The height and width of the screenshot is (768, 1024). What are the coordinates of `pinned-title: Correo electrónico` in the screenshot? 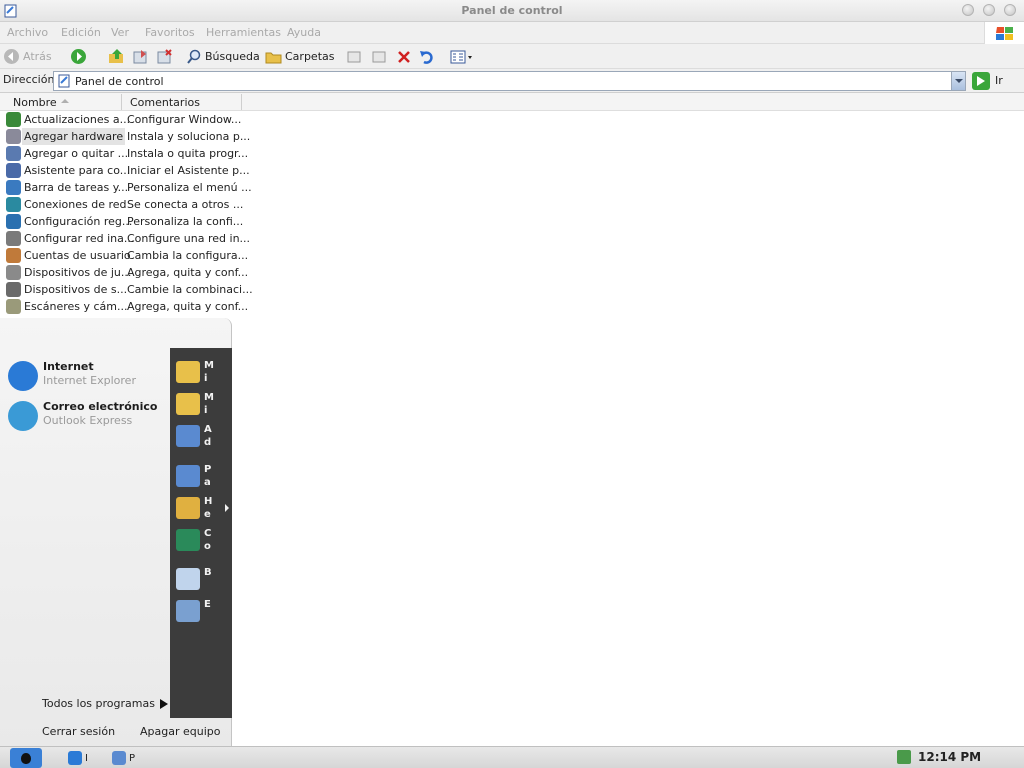 It's located at (100, 406).